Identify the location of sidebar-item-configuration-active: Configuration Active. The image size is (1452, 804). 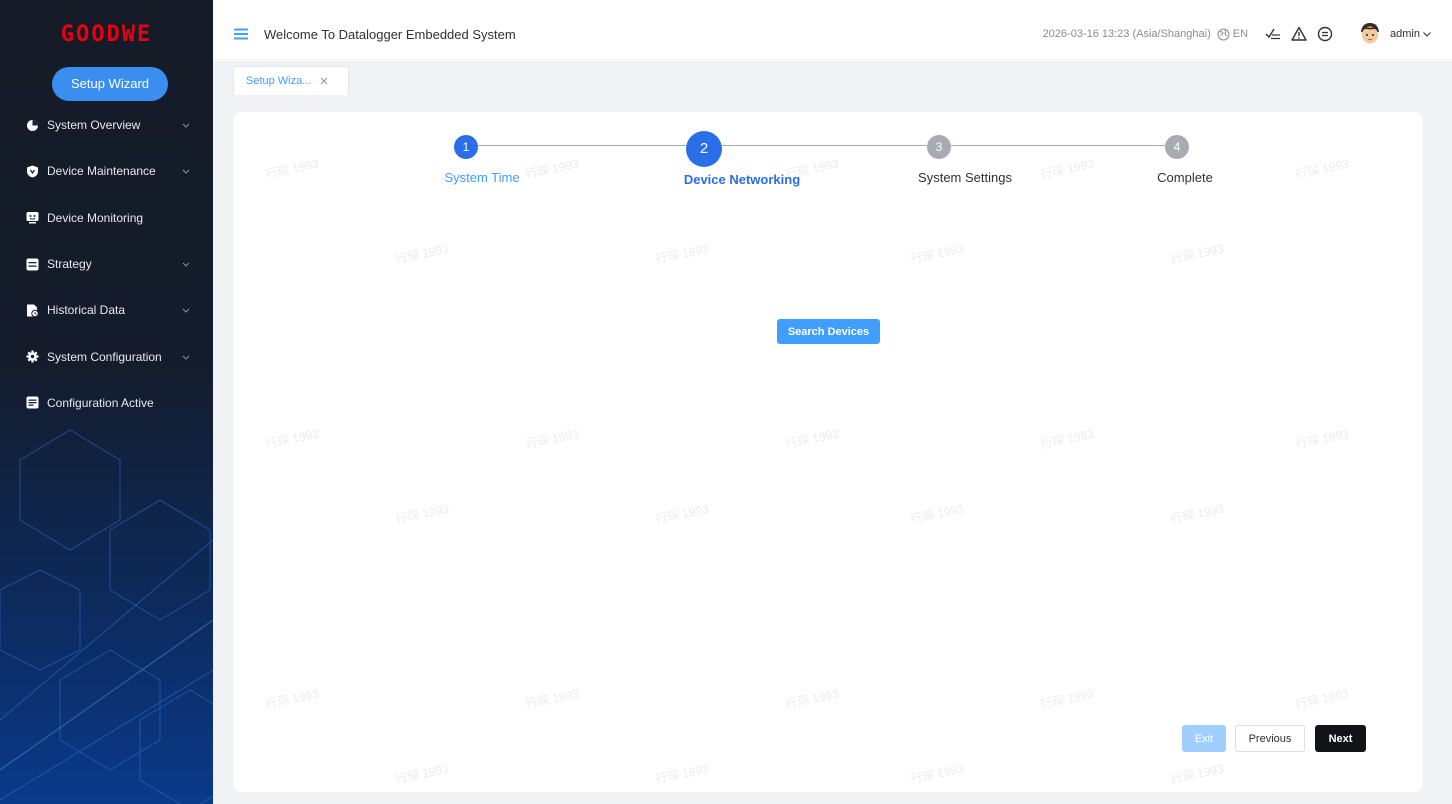
(106, 403).